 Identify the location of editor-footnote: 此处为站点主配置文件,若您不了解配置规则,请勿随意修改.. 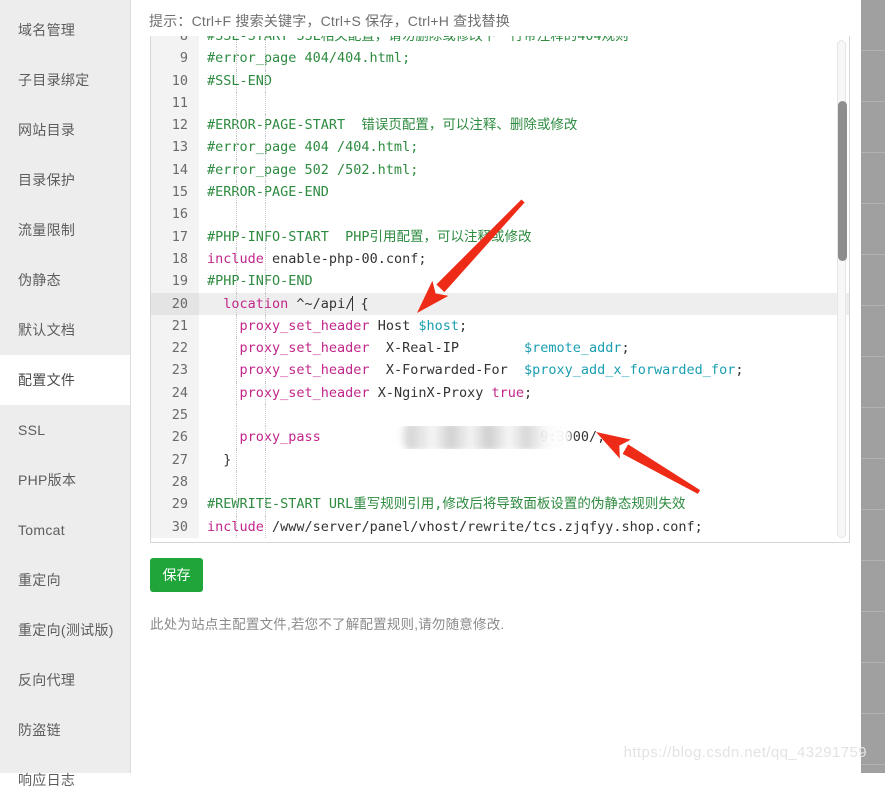
(327, 624).